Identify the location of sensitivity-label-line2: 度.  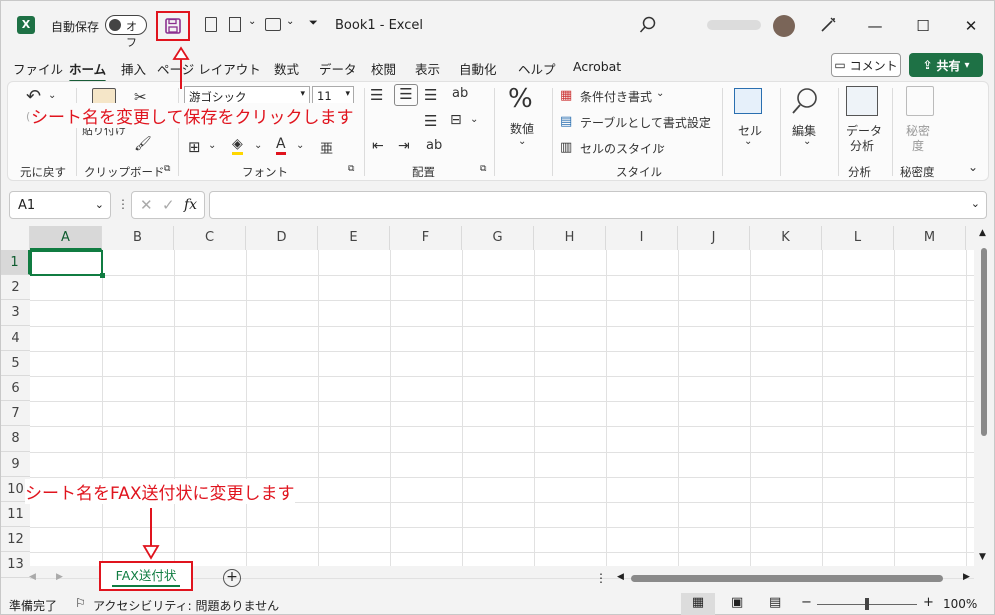
(918, 145).